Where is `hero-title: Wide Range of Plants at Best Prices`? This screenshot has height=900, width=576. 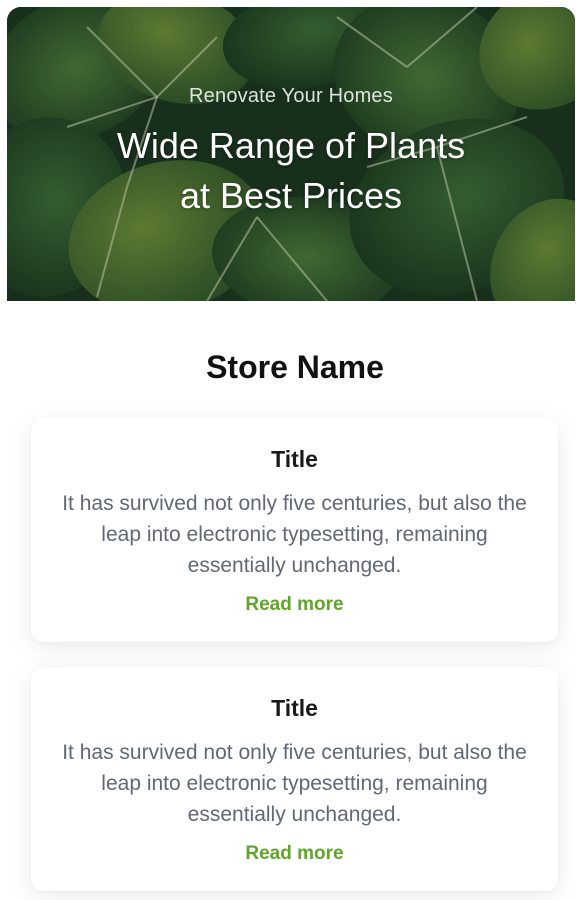
hero-title: Wide Range of Plants at Best Prices is located at coordinates (291, 171).